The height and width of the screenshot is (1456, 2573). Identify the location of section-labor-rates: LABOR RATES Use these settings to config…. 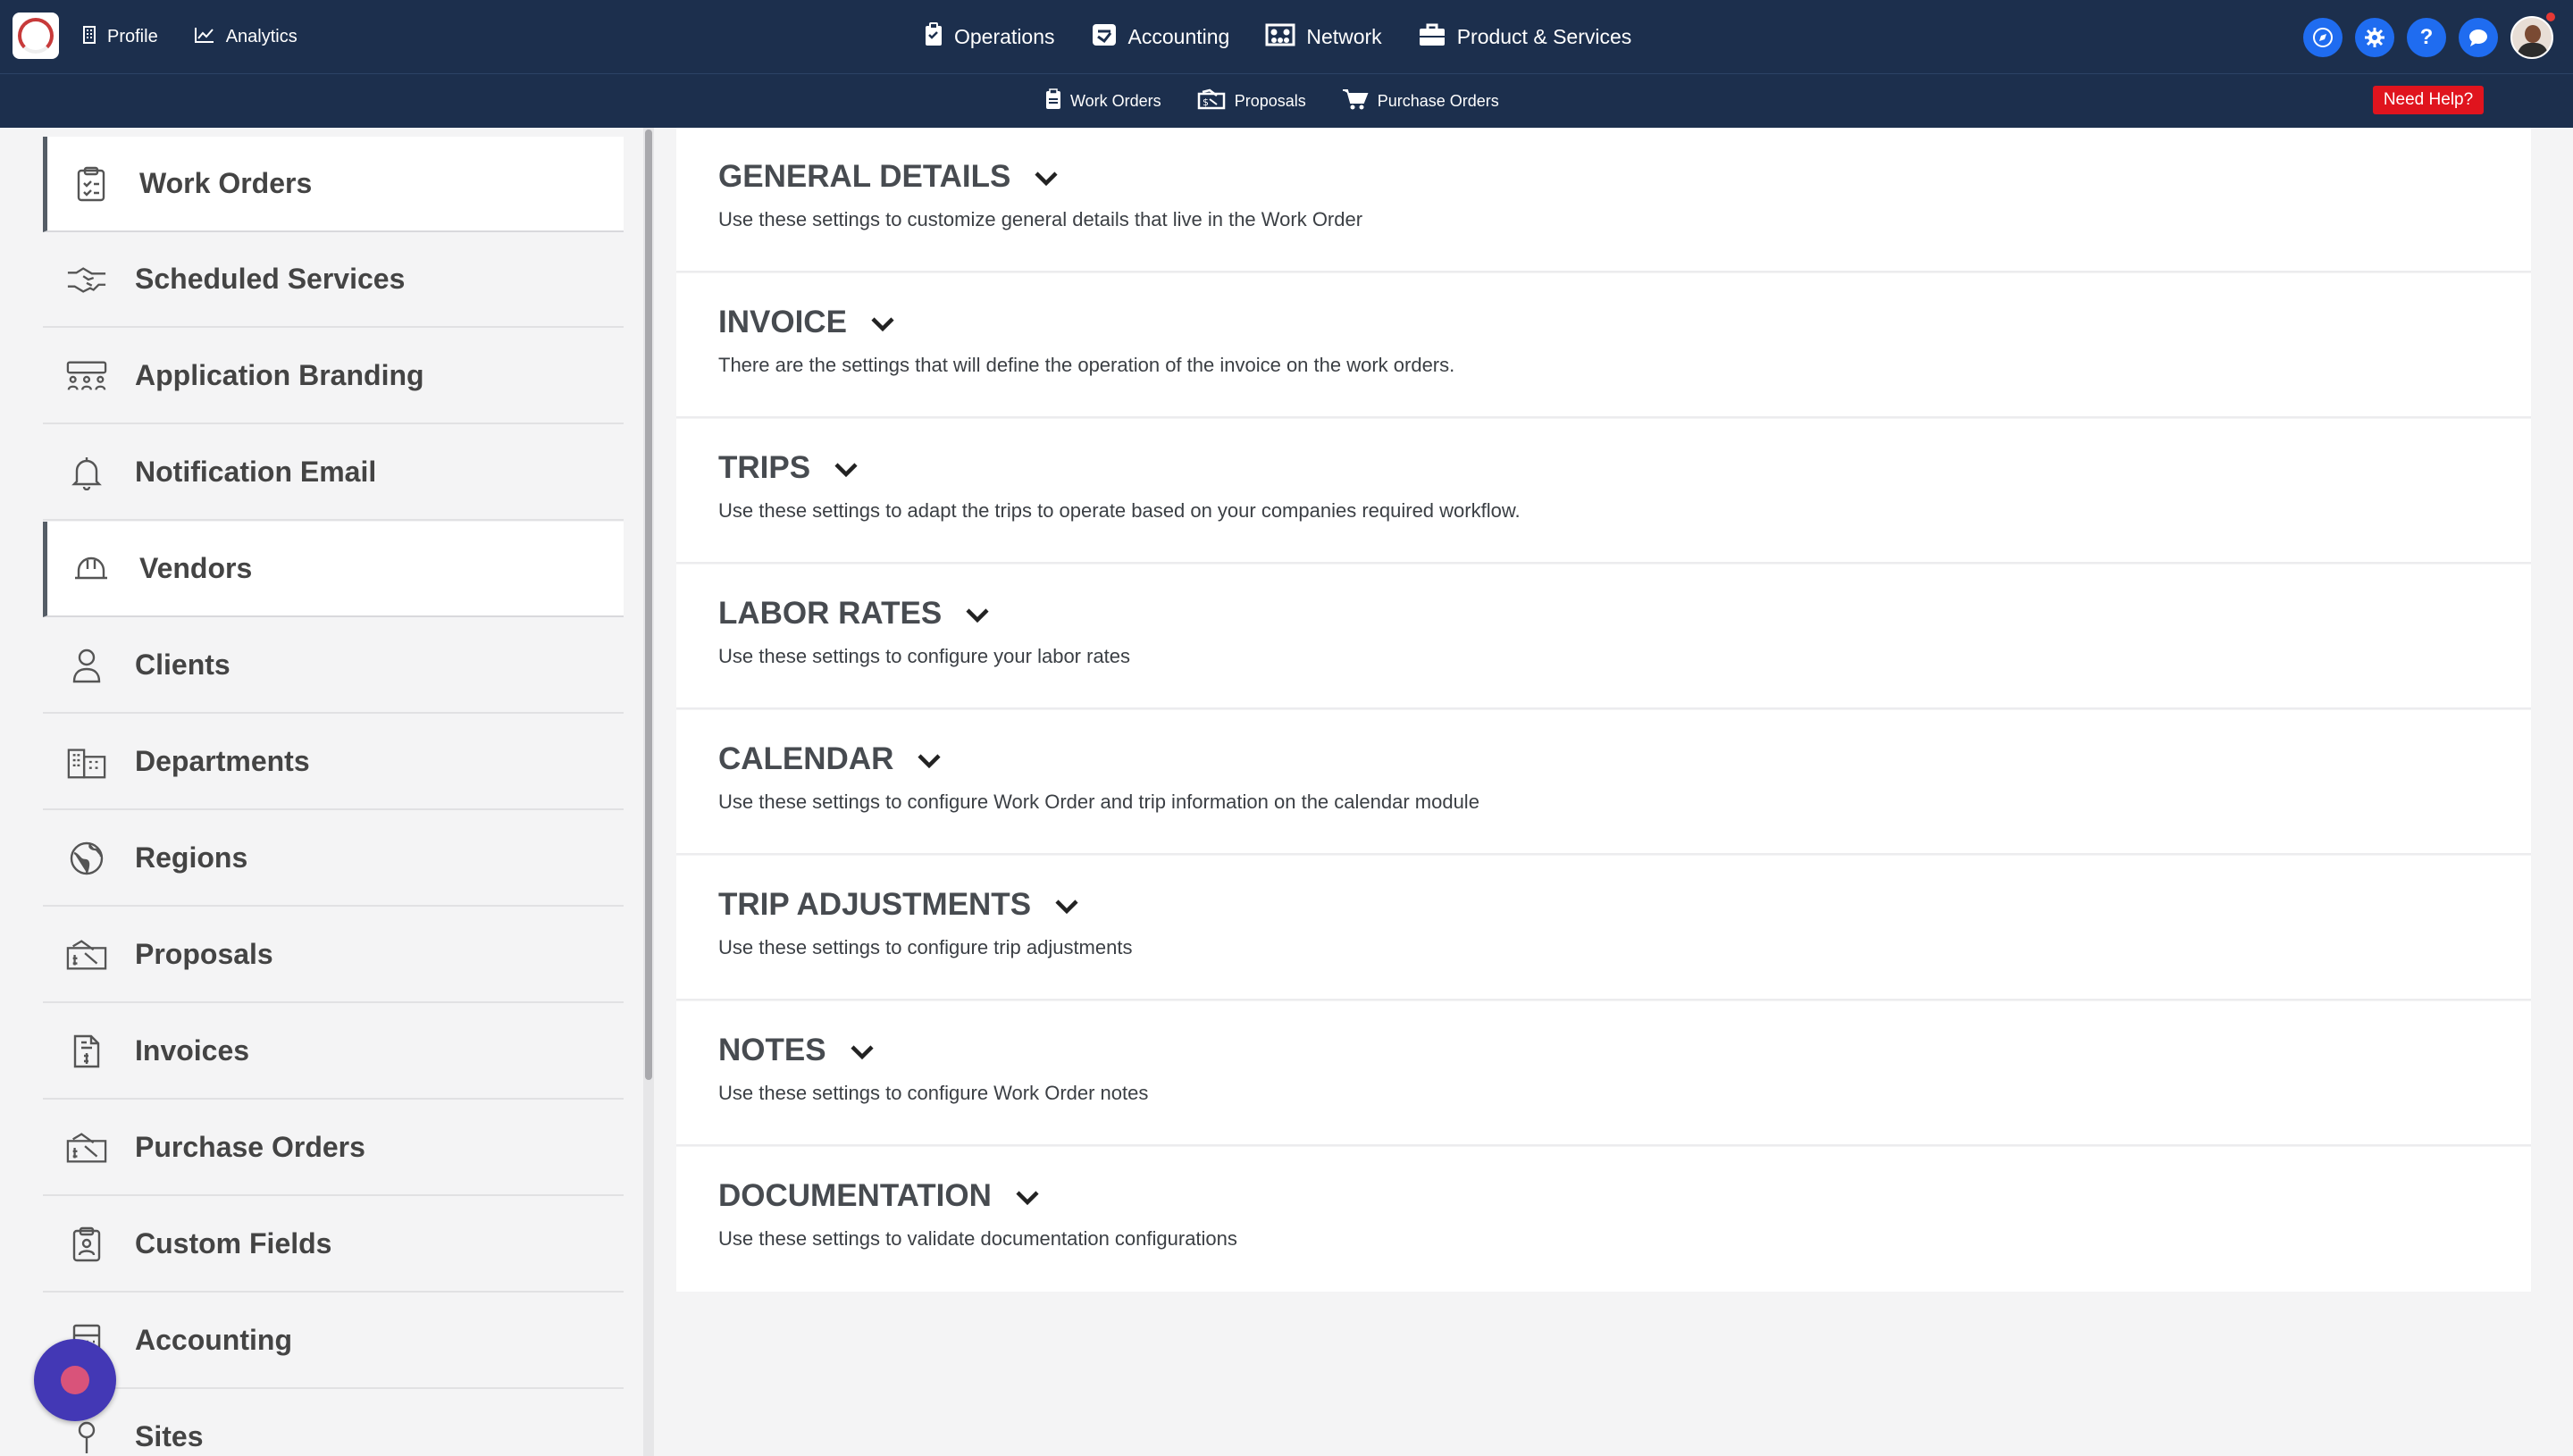
(1603, 637).